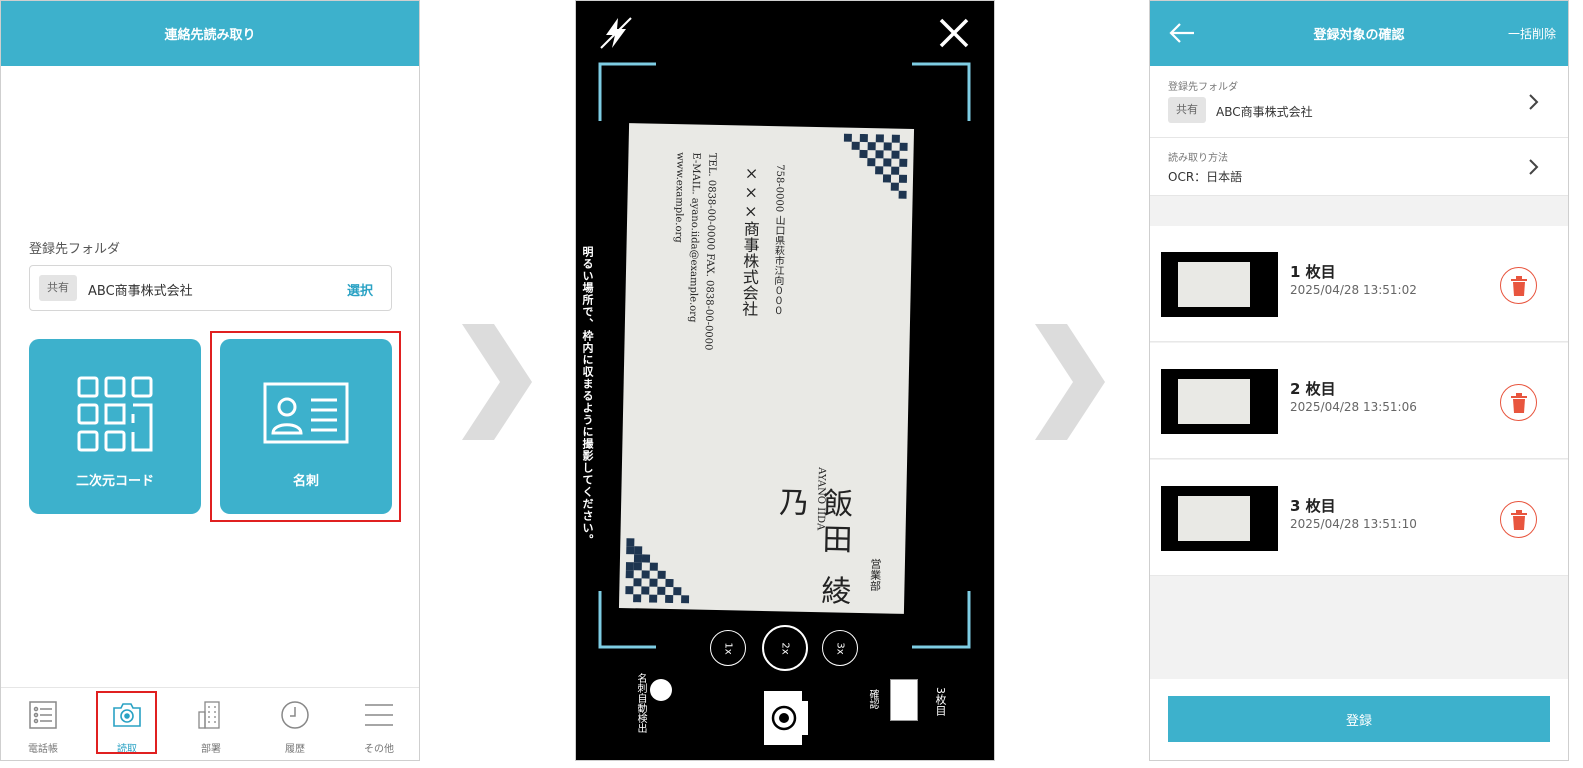 The width and height of the screenshot is (1583, 768). Describe the element at coordinates (786, 718) in the screenshot. I see `shutter-camera-icon` at that location.